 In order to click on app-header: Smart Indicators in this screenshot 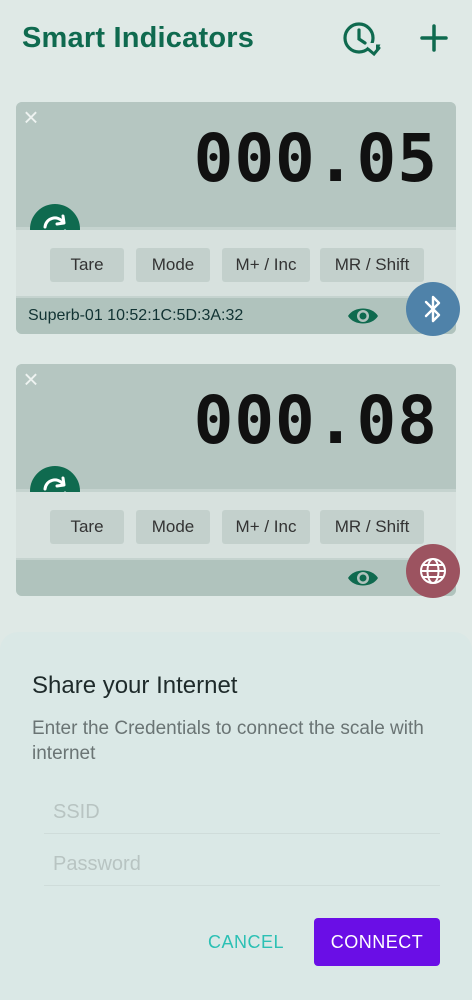, I will do `click(236, 40)`.